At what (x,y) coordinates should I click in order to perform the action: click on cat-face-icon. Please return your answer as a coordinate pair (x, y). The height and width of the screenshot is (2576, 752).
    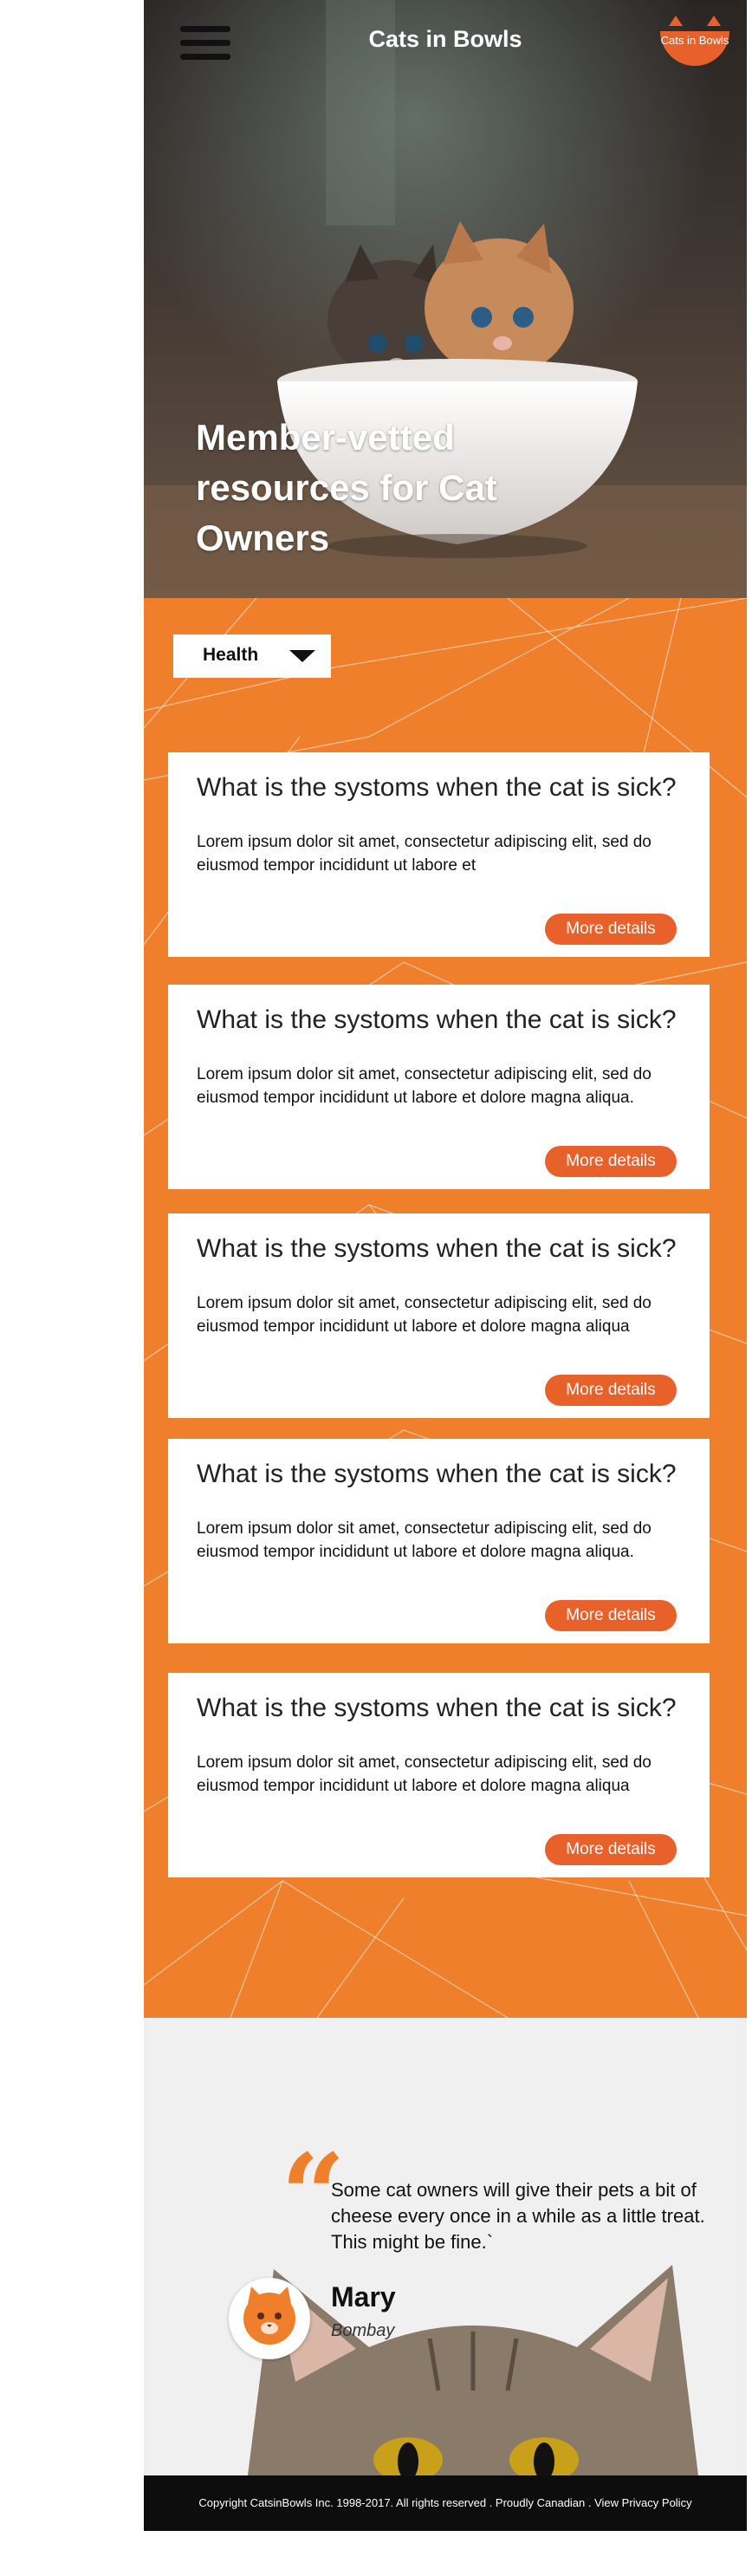
    Looking at the image, I should click on (269, 2316).